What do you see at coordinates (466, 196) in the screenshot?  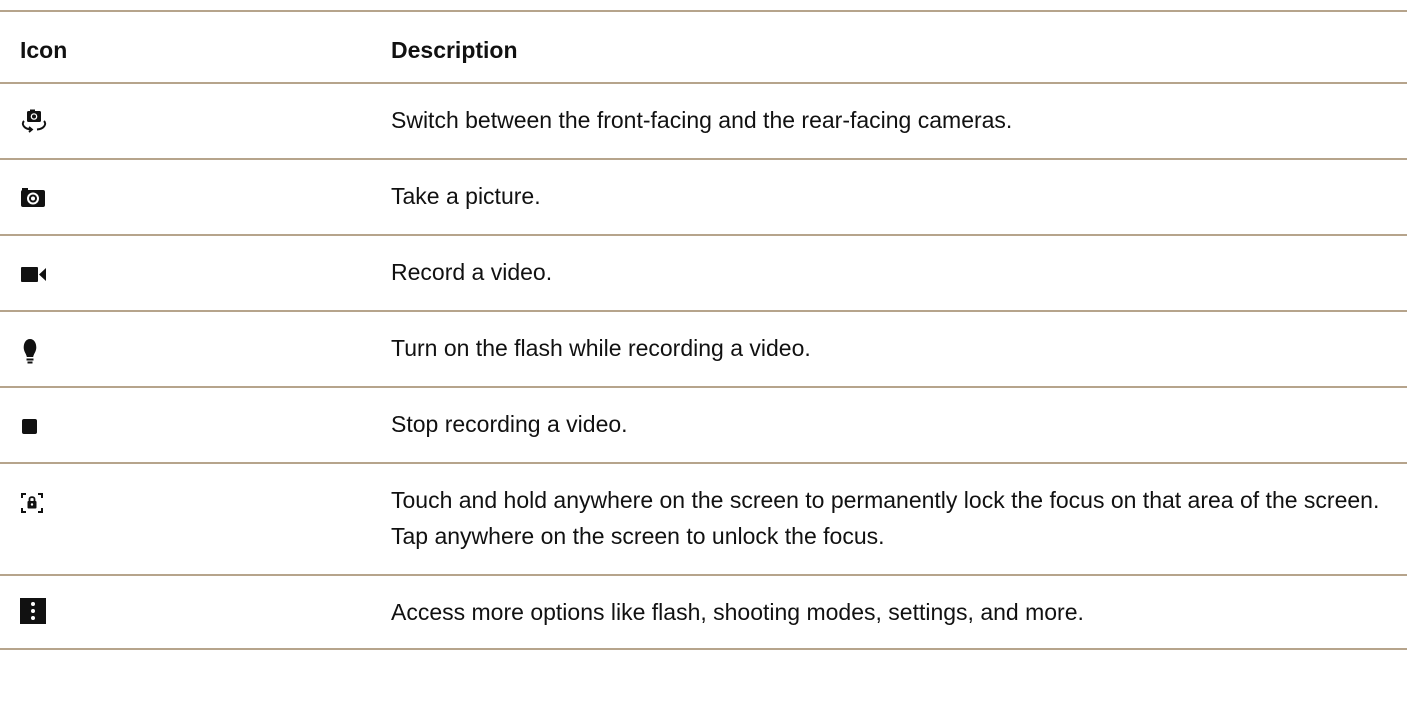 I see `row-description: Take a picture.` at bounding box center [466, 196].